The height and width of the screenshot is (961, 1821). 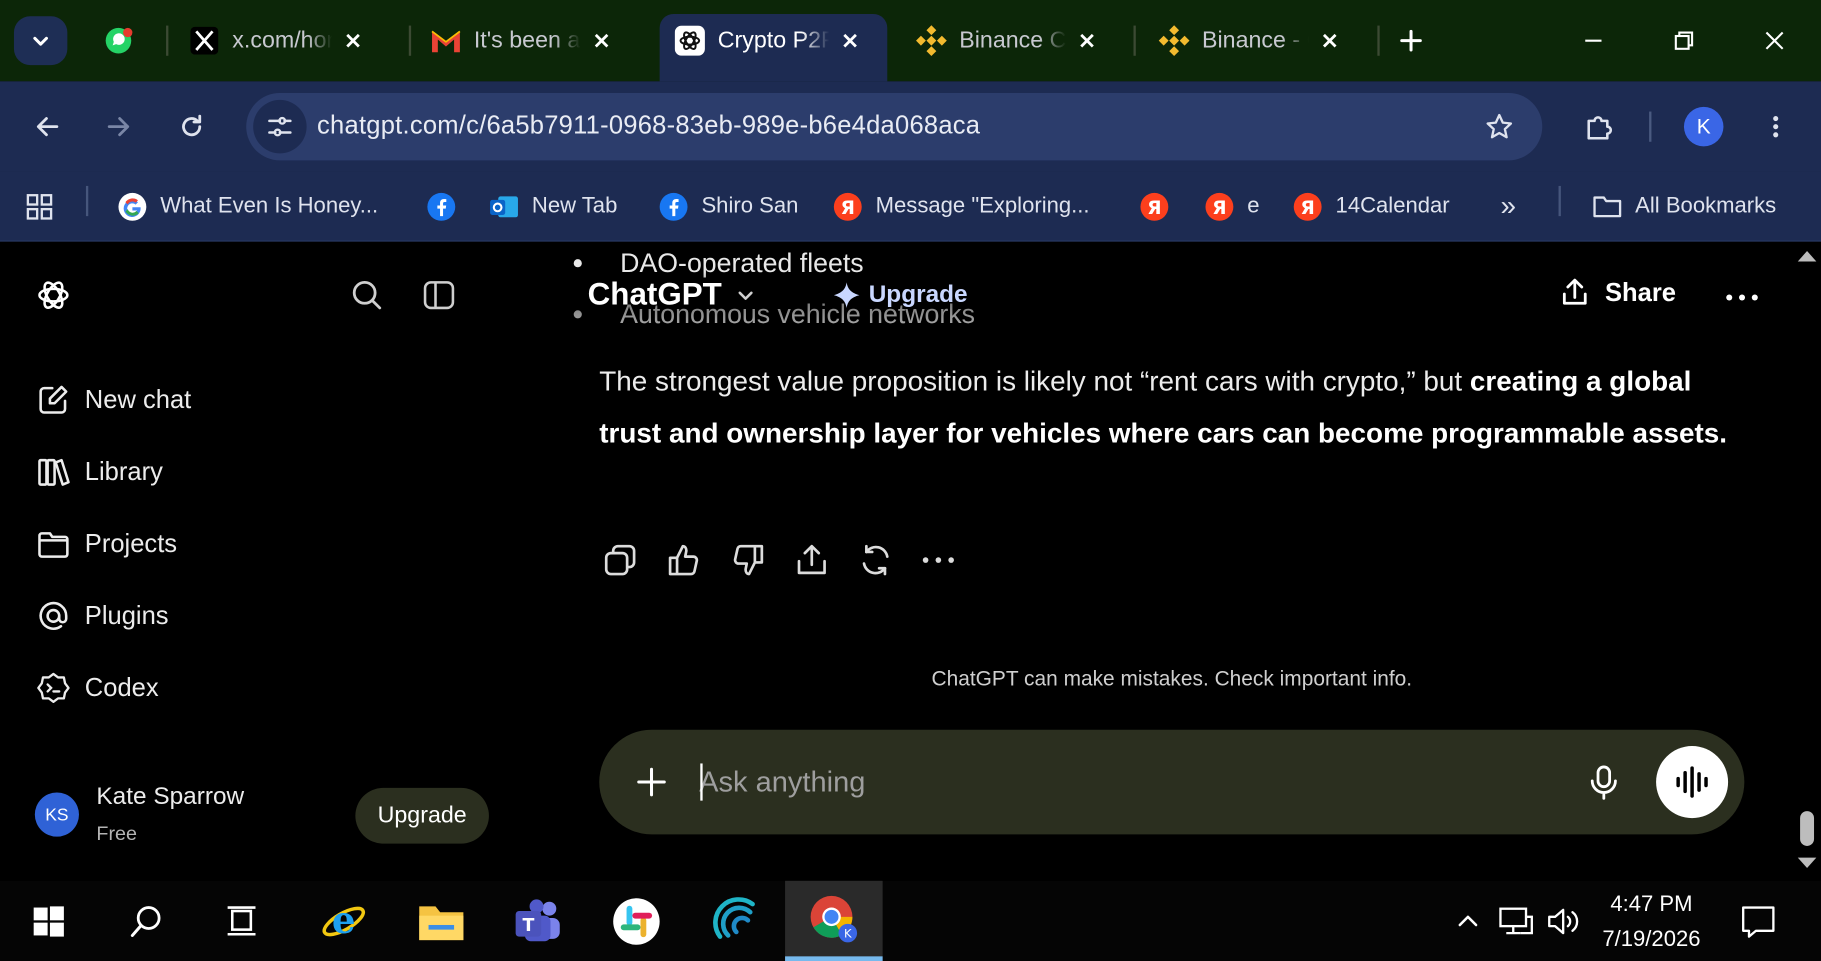 What do you see at coordinates (1253, 206) in the screenshot?
I see `bookmark-label: e` at bounding box center [1253, 206].